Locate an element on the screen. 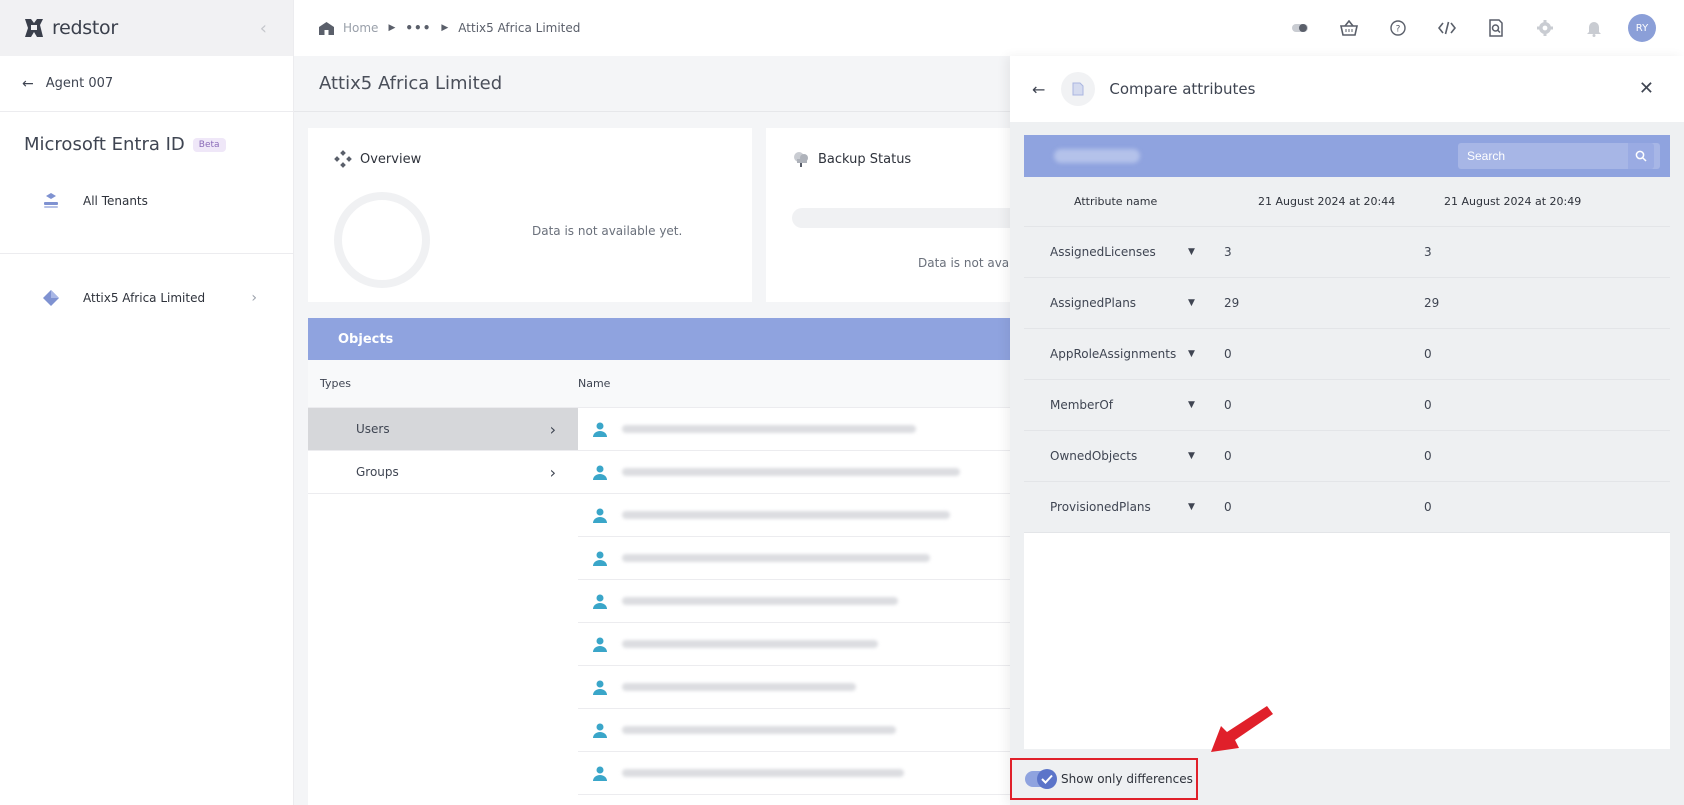 The width and height of the screenshot is (1684, 805). empty-message: Data is not available yet. is located at coordinates (607, 231).